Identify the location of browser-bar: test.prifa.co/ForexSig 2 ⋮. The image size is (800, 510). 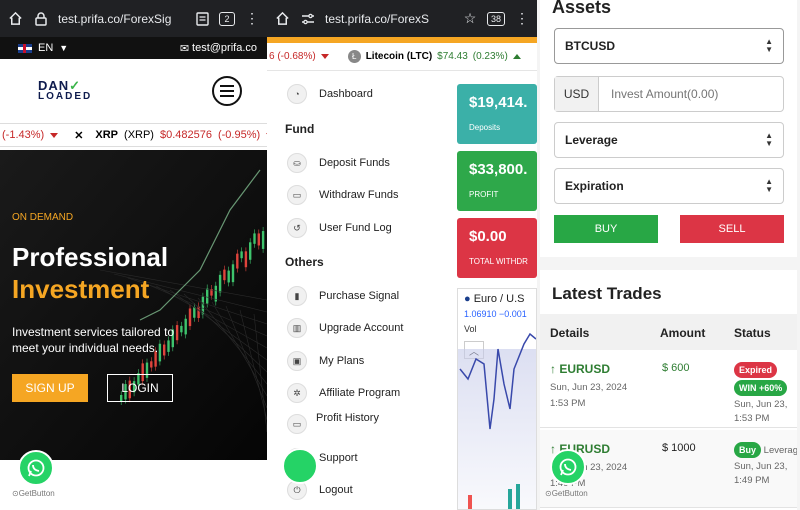
(133, 18).